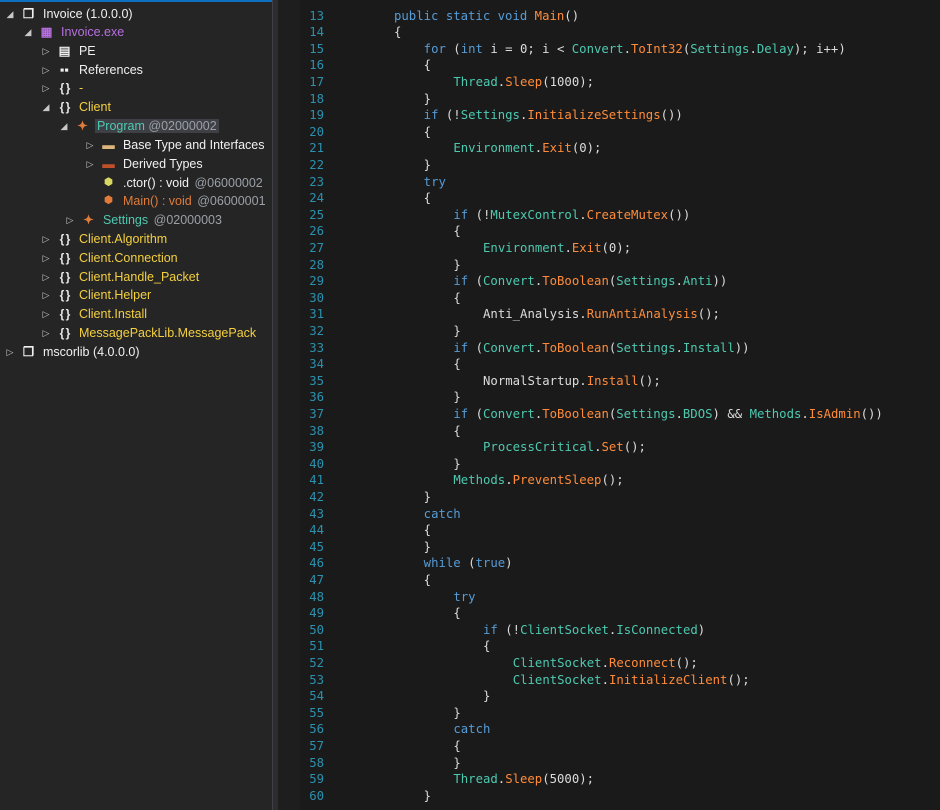  What do you see at coordinates (94, 314) in the screenshot?
I see `tree-node-namespace-install: ▷ { } Client.Install` at bounding box center [94, 314].